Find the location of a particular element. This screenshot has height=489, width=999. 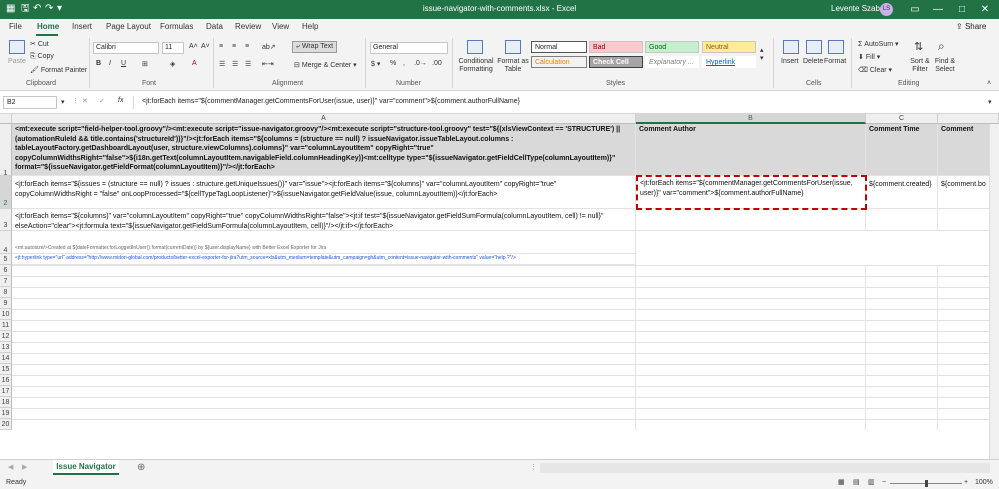

close-icon: ✕ is located at coordinates (985, 9).